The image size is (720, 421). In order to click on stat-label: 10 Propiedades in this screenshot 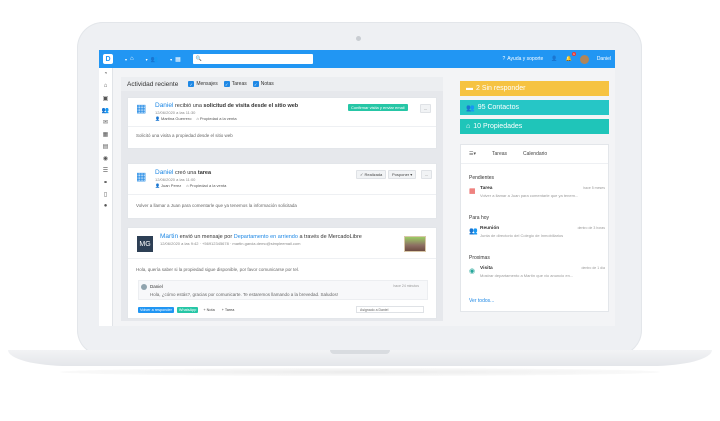, I will do `click(498, 126)`.